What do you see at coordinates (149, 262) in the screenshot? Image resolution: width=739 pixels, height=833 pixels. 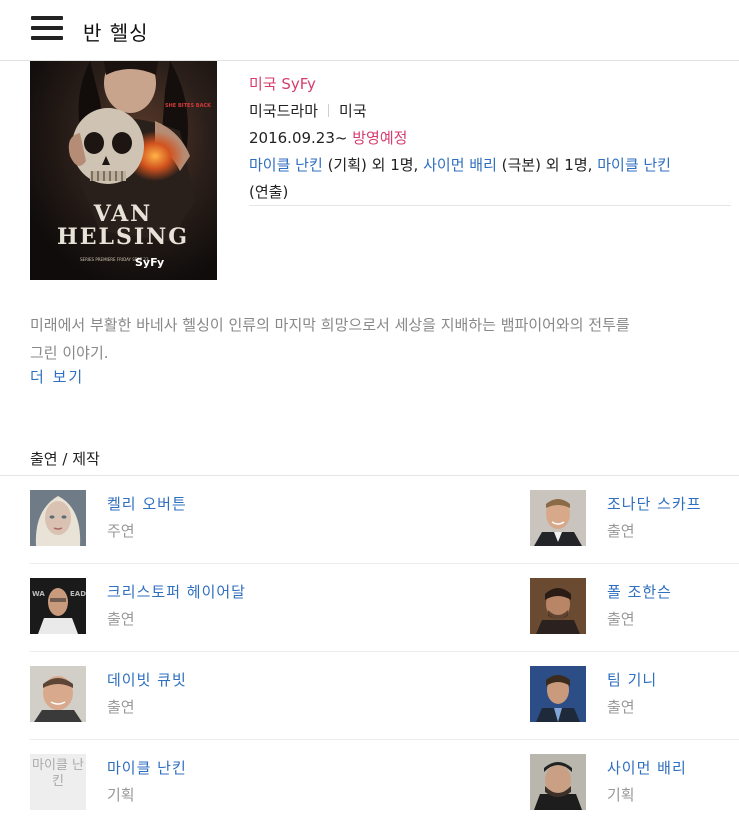 I see `poster-network-logo: SyFy` at bounding box center [149, 262].